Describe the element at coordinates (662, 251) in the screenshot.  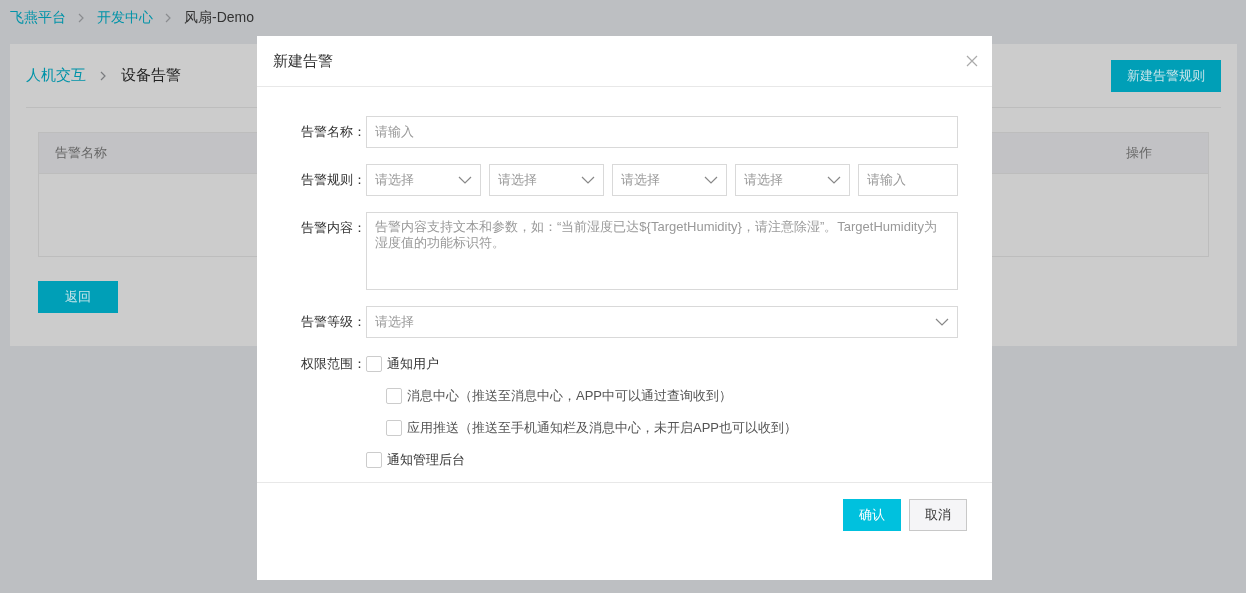
I see `textarea-field: 告警内容支持文本和参数，如：“当前湿度已达${TargetHumidity}，请注意除湿”。TargetHumidity为湿度值的功能标识符。` at that location.